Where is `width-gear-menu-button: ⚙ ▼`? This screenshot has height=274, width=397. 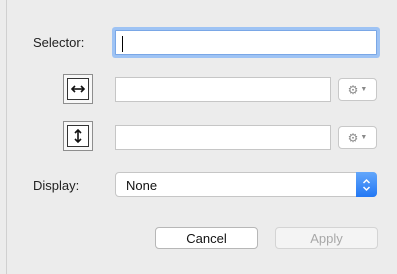 width-gear-menu-button: ⚙ ▼ is located at coordinates (357, 89).